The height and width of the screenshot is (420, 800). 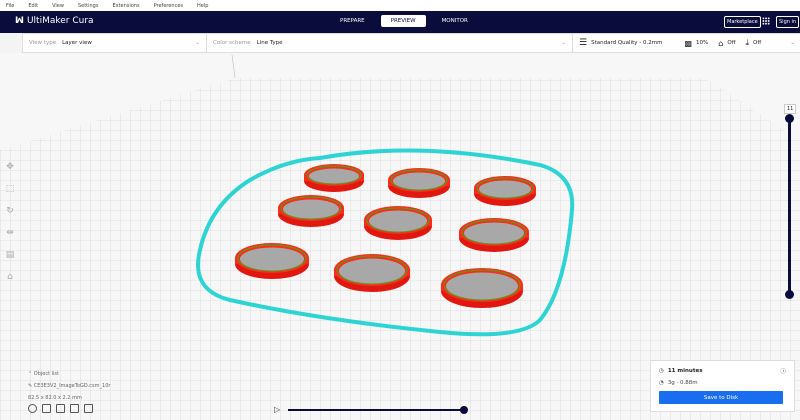 I want to click on 3d-view-icon, so click(x=32, y=408).